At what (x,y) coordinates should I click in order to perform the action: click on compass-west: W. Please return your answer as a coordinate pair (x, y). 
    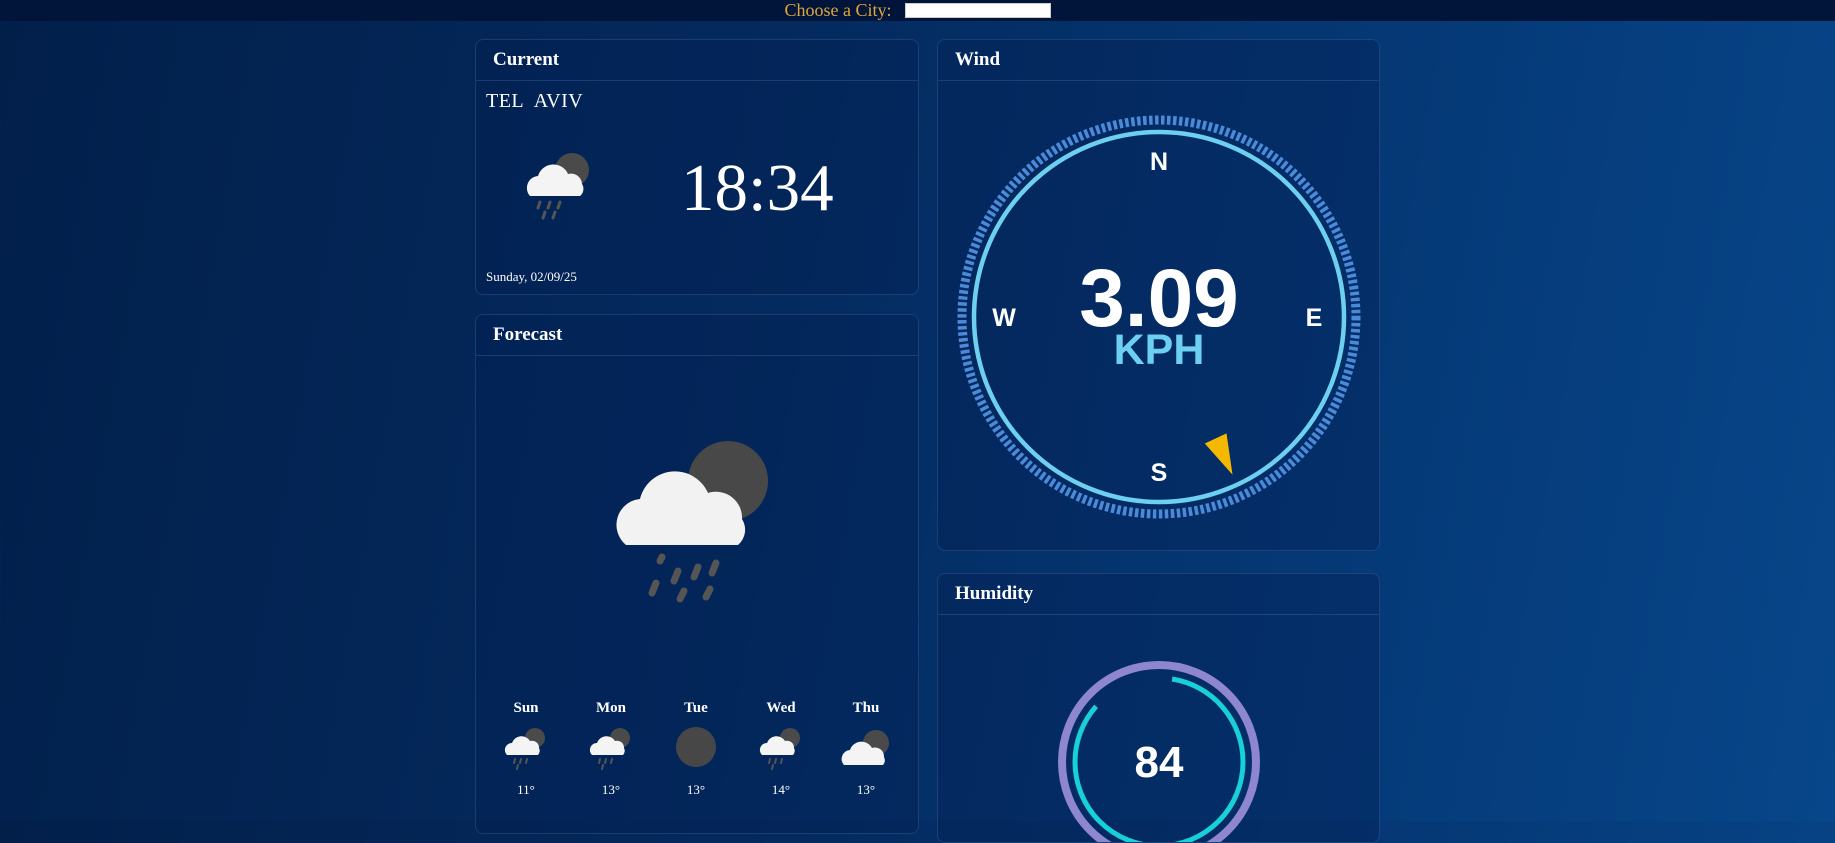
    Looking at the image, I should click on (1004, 318).